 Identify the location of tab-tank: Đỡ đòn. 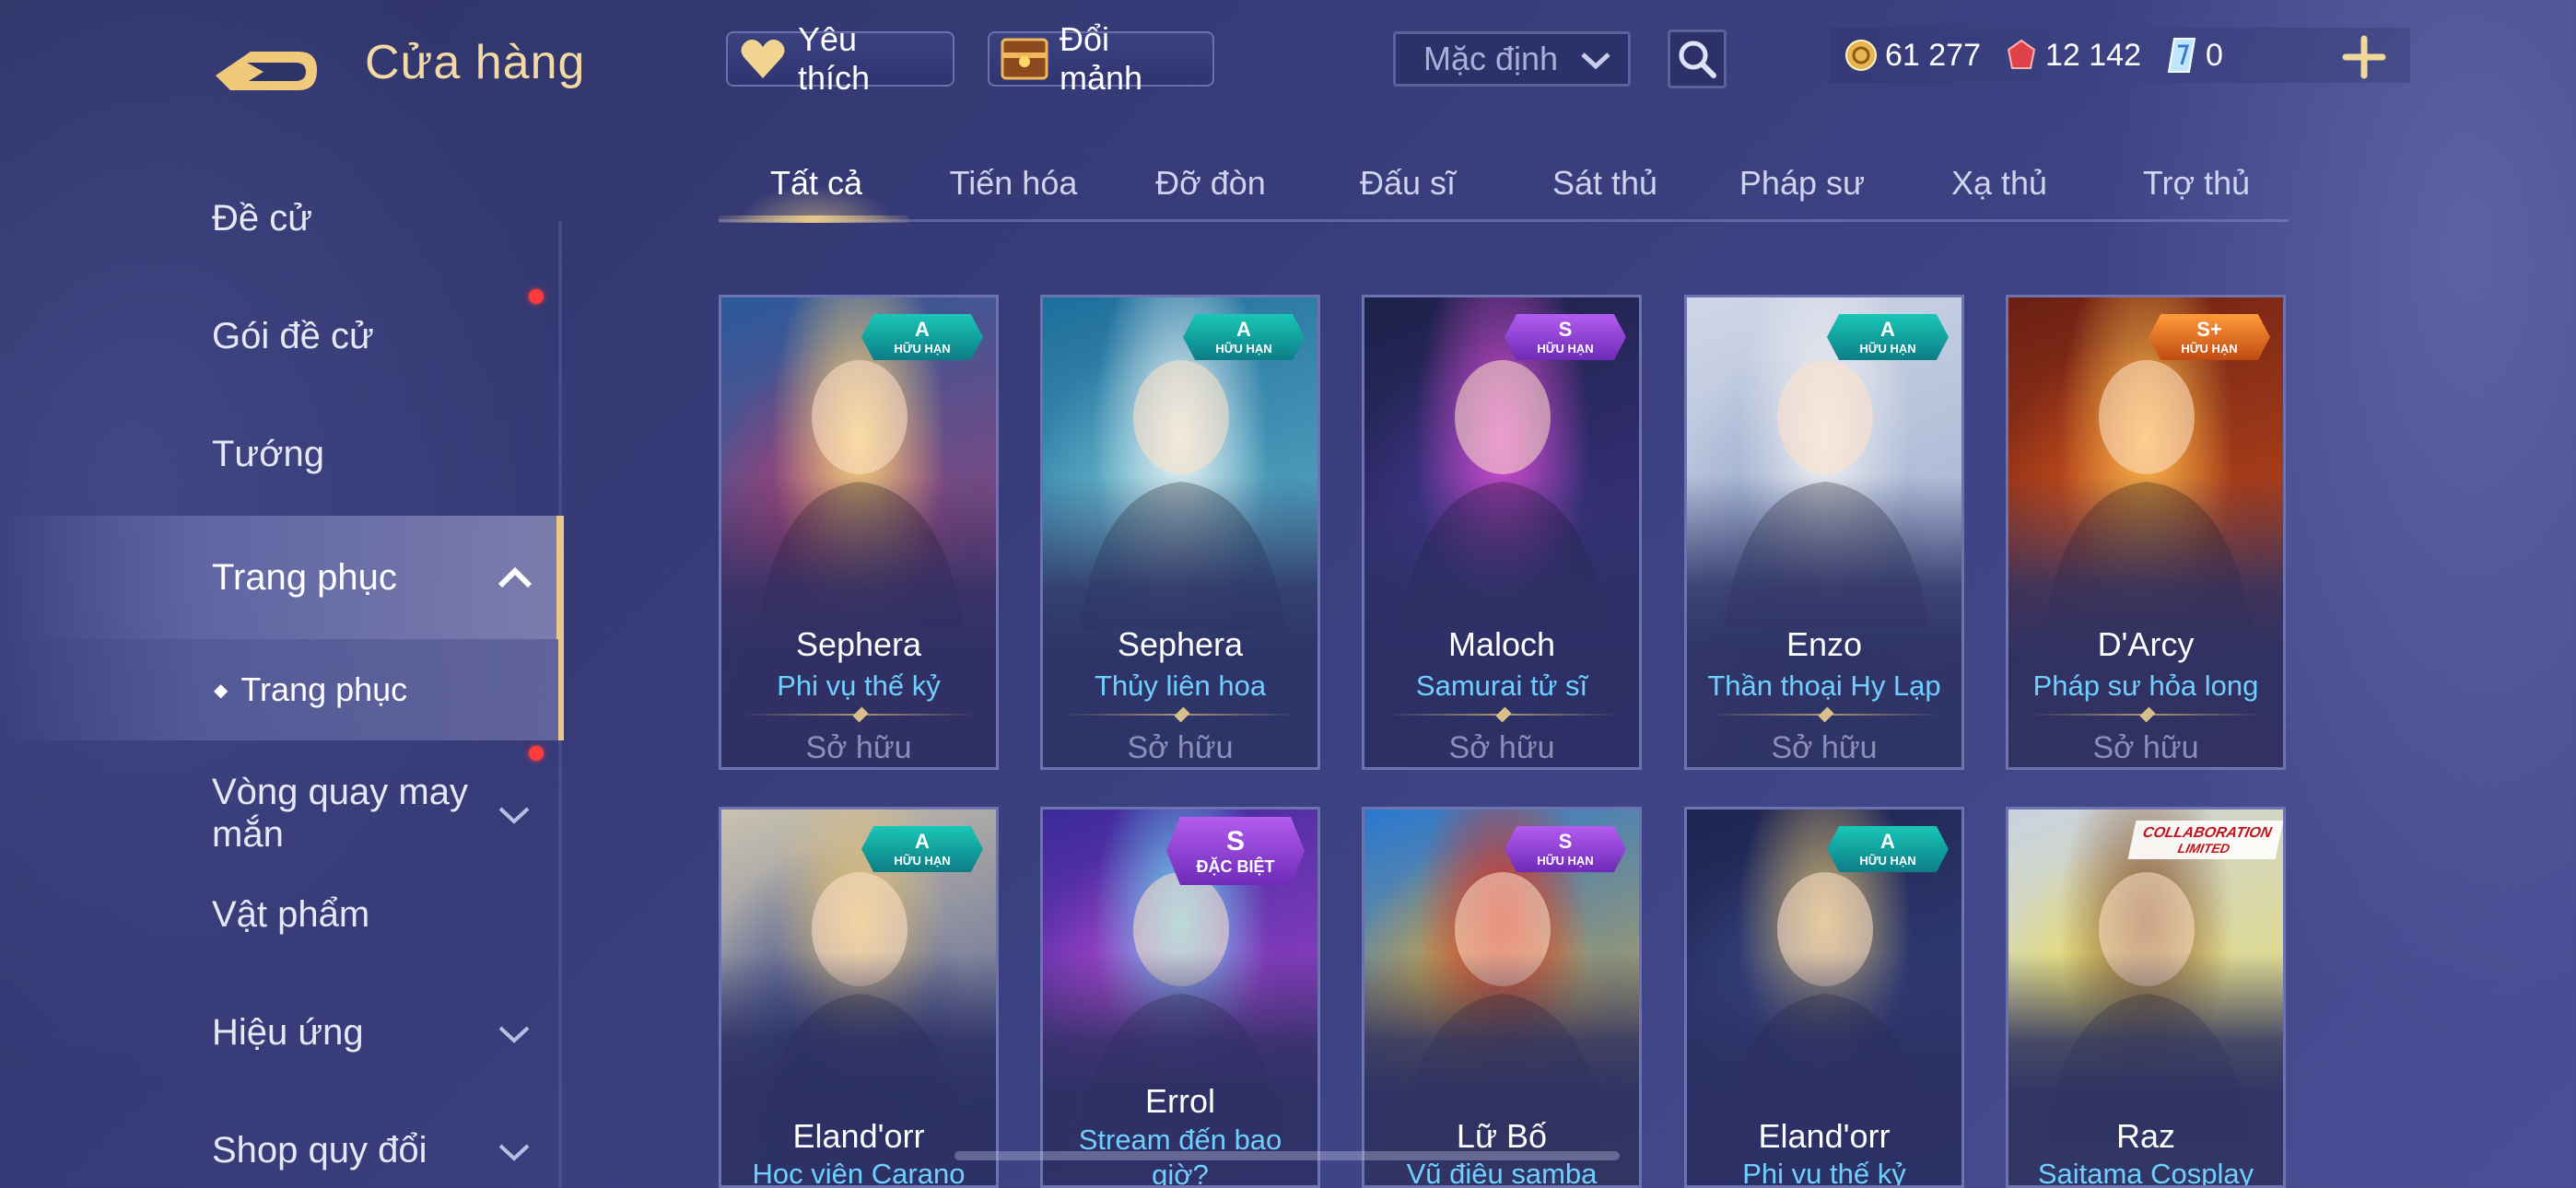
(1210, 183).